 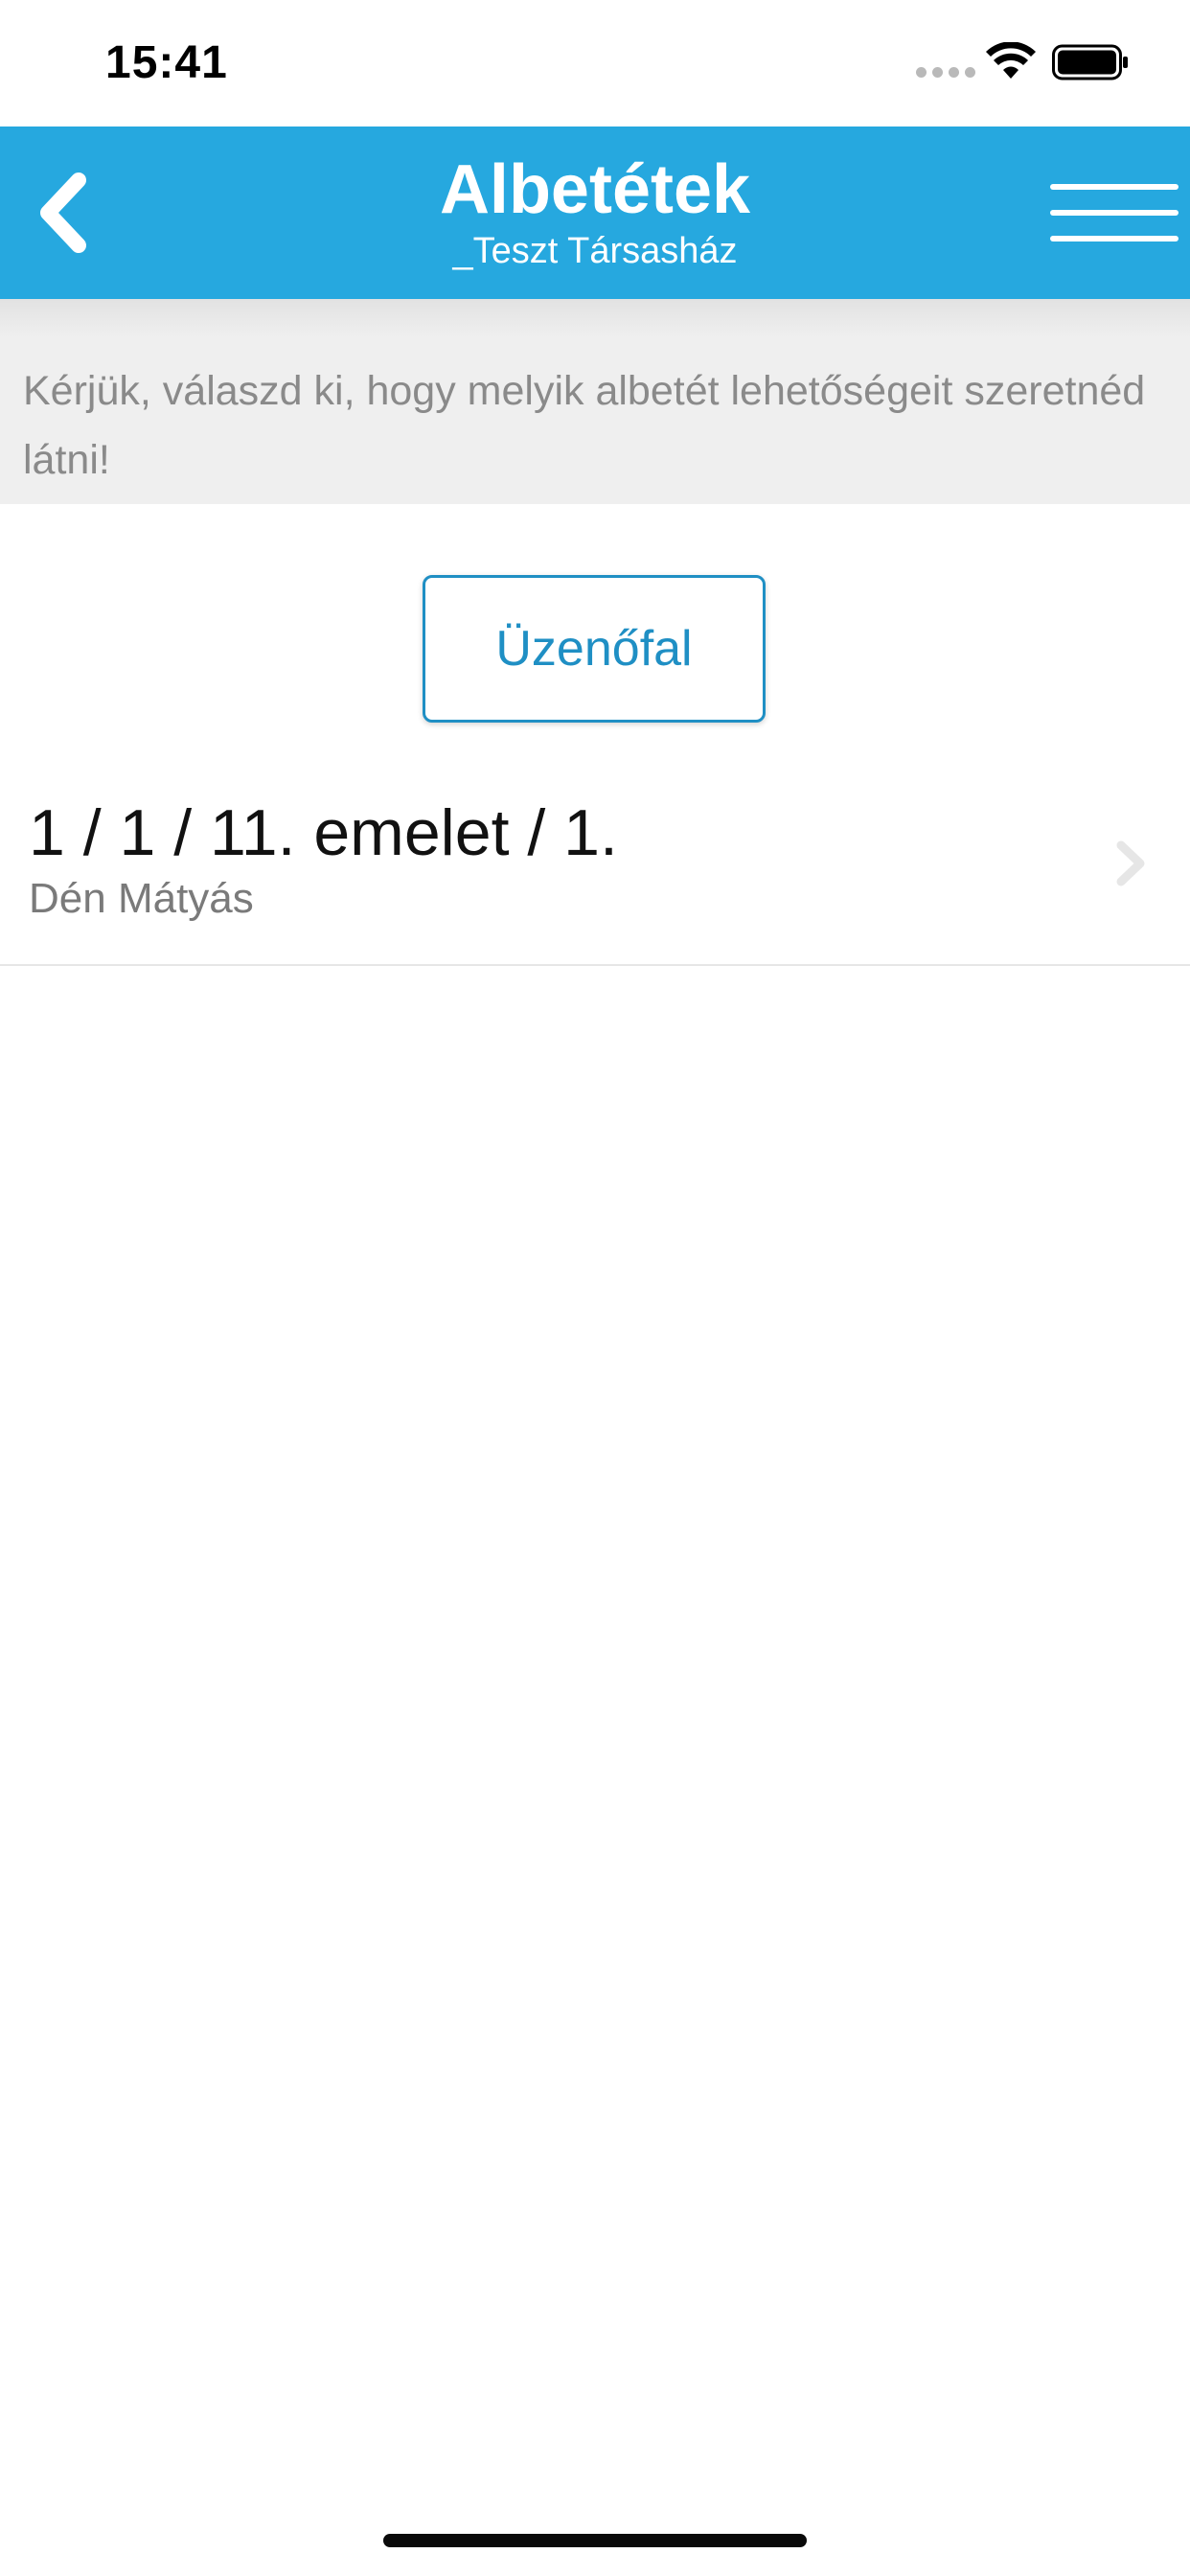 I want to click on hamburger-menu-icon, so click(x=1111, y=212).